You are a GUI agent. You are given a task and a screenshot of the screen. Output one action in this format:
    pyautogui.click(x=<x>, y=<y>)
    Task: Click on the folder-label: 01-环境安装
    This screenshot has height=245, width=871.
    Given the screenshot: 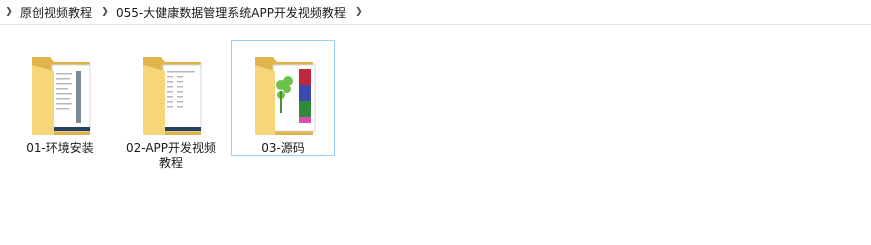 What is the action you would take?
    pyautogui.click(x=60, y=148)
    